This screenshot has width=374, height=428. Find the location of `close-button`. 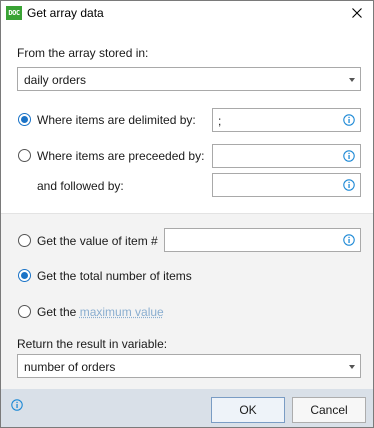

close-button is located at coordinates (357, 13).